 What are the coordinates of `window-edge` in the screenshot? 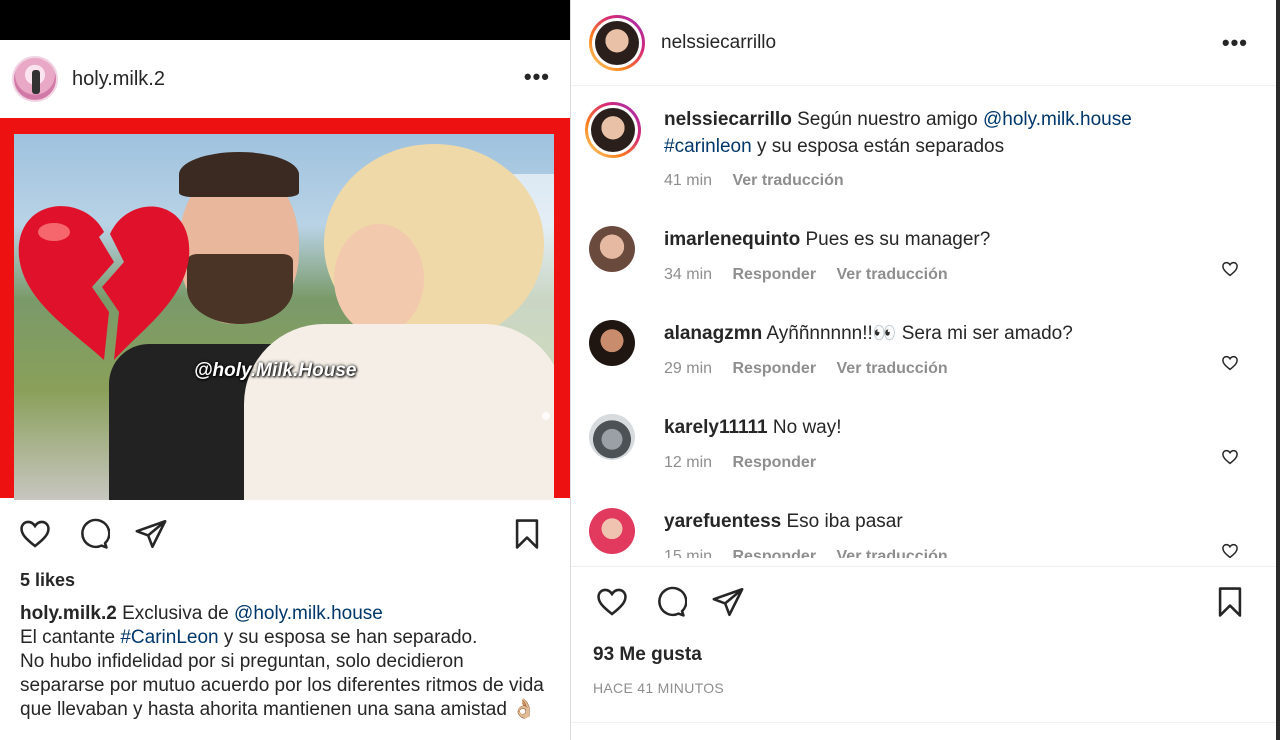 It's located at (1278, 370).